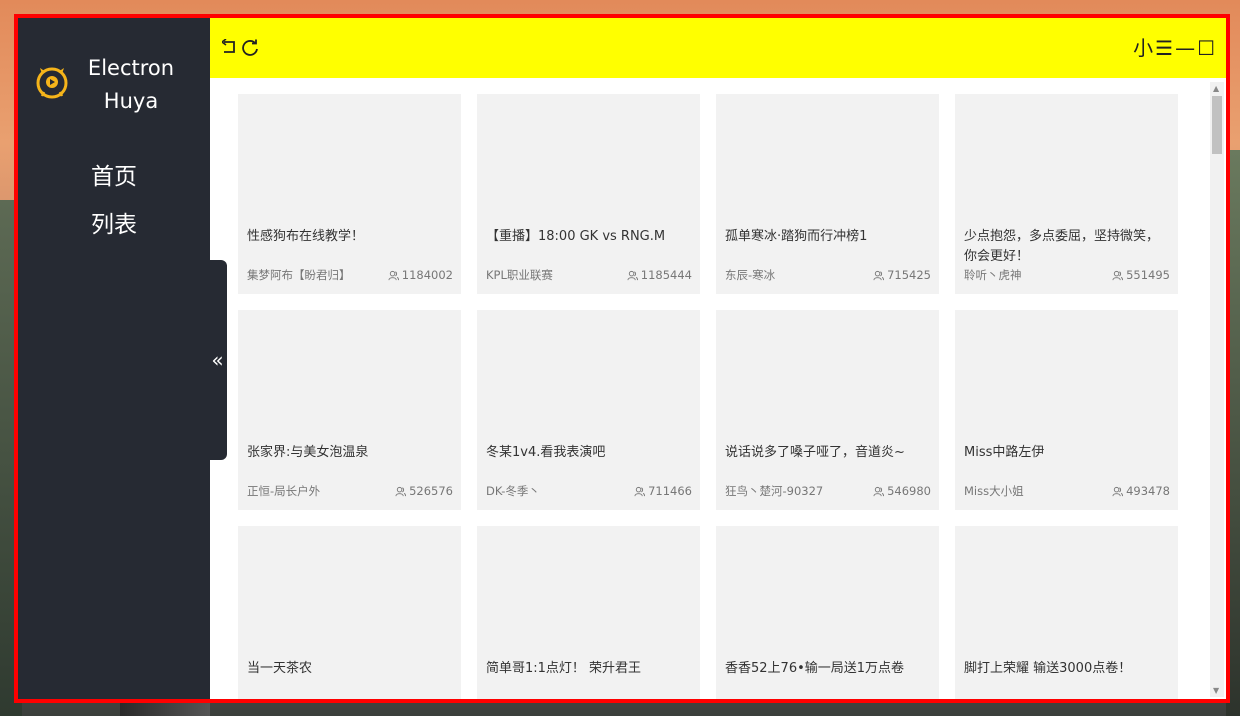  What do you see at coordinates (815, 452) in the screenshot?
I see `room-title: 说话说多了嗓子哑了，音道炎~` at bounding box center [815, 452].